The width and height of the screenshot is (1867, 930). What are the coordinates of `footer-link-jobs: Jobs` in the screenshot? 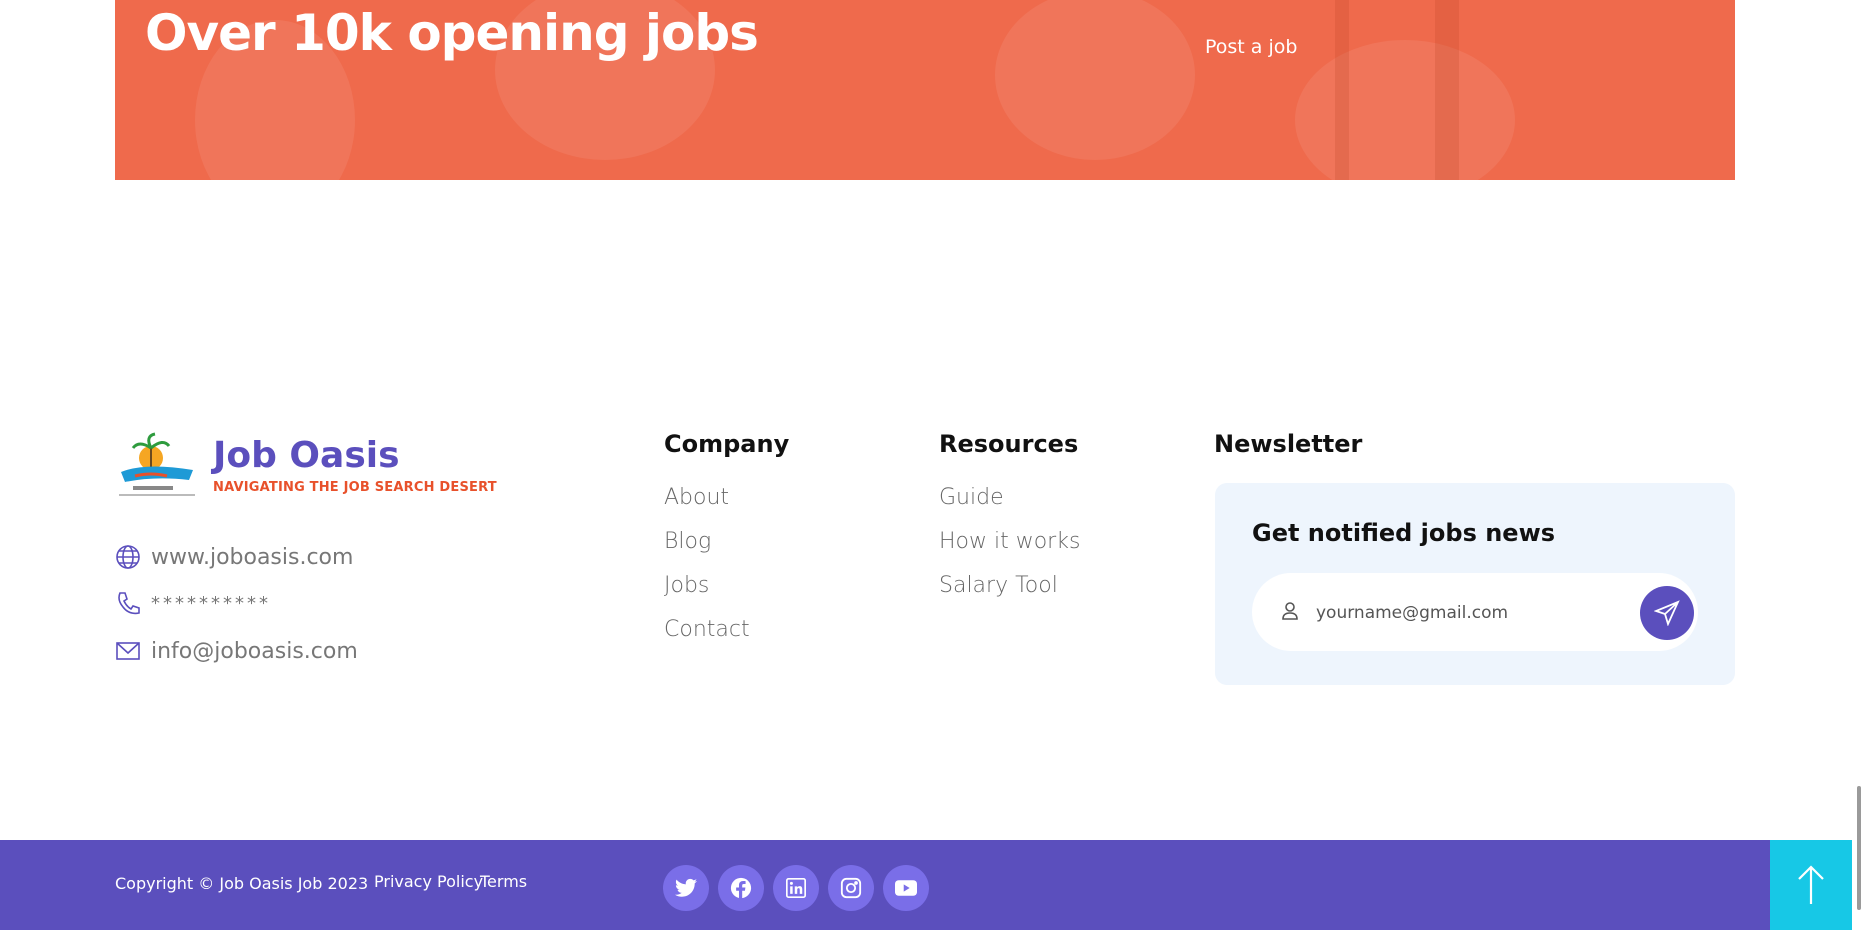 It's located at (707, 592).